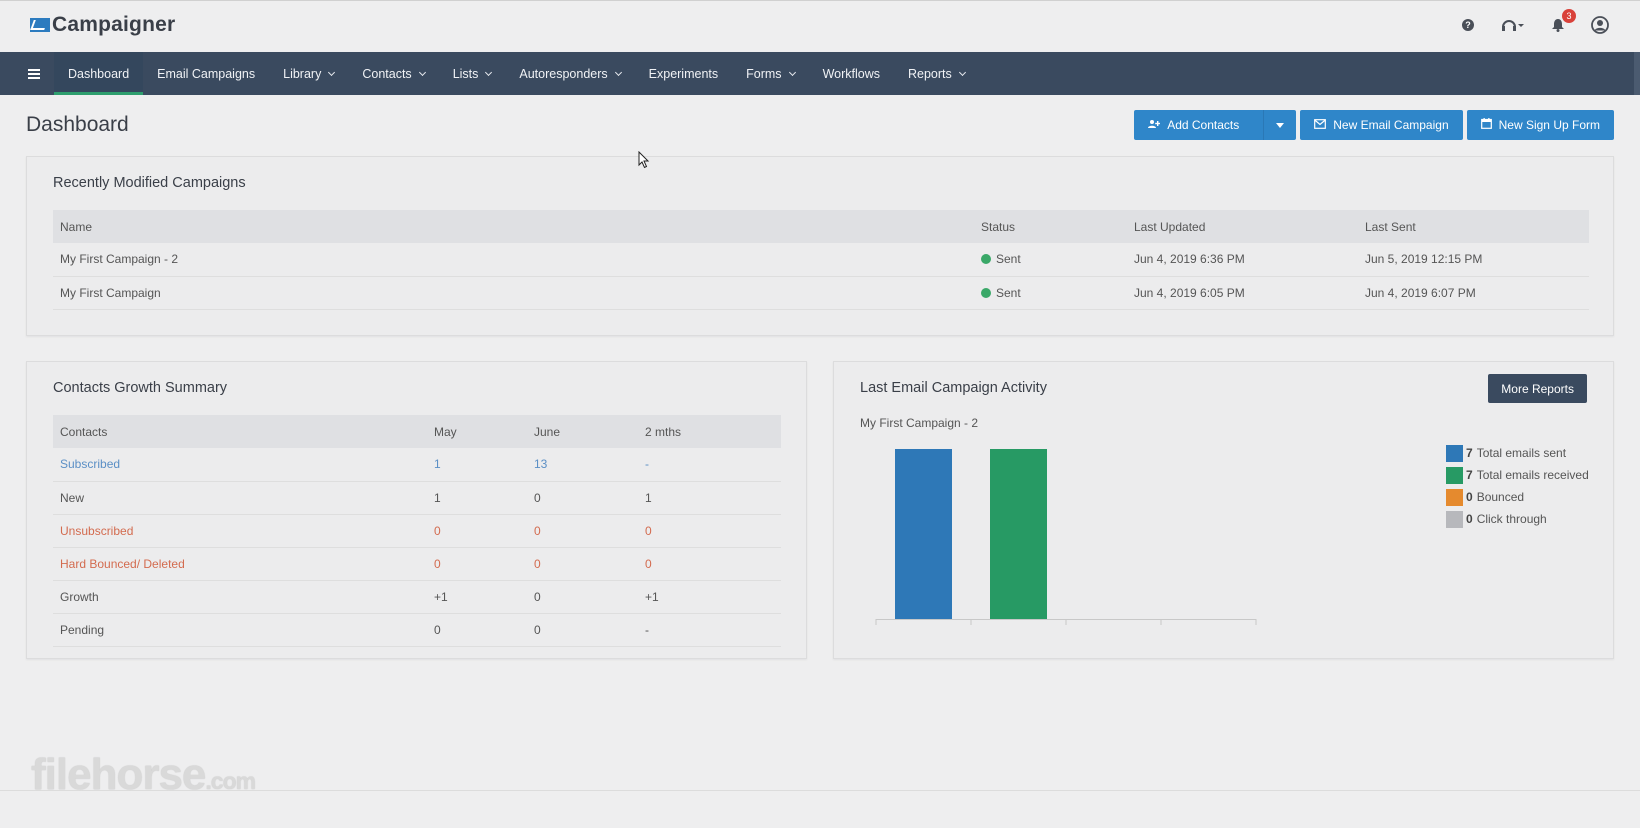  What do you see at coordinates (1050, 226) in the screenshot?
I see `column-header-status: Status` at bounding box center [1050, 226].